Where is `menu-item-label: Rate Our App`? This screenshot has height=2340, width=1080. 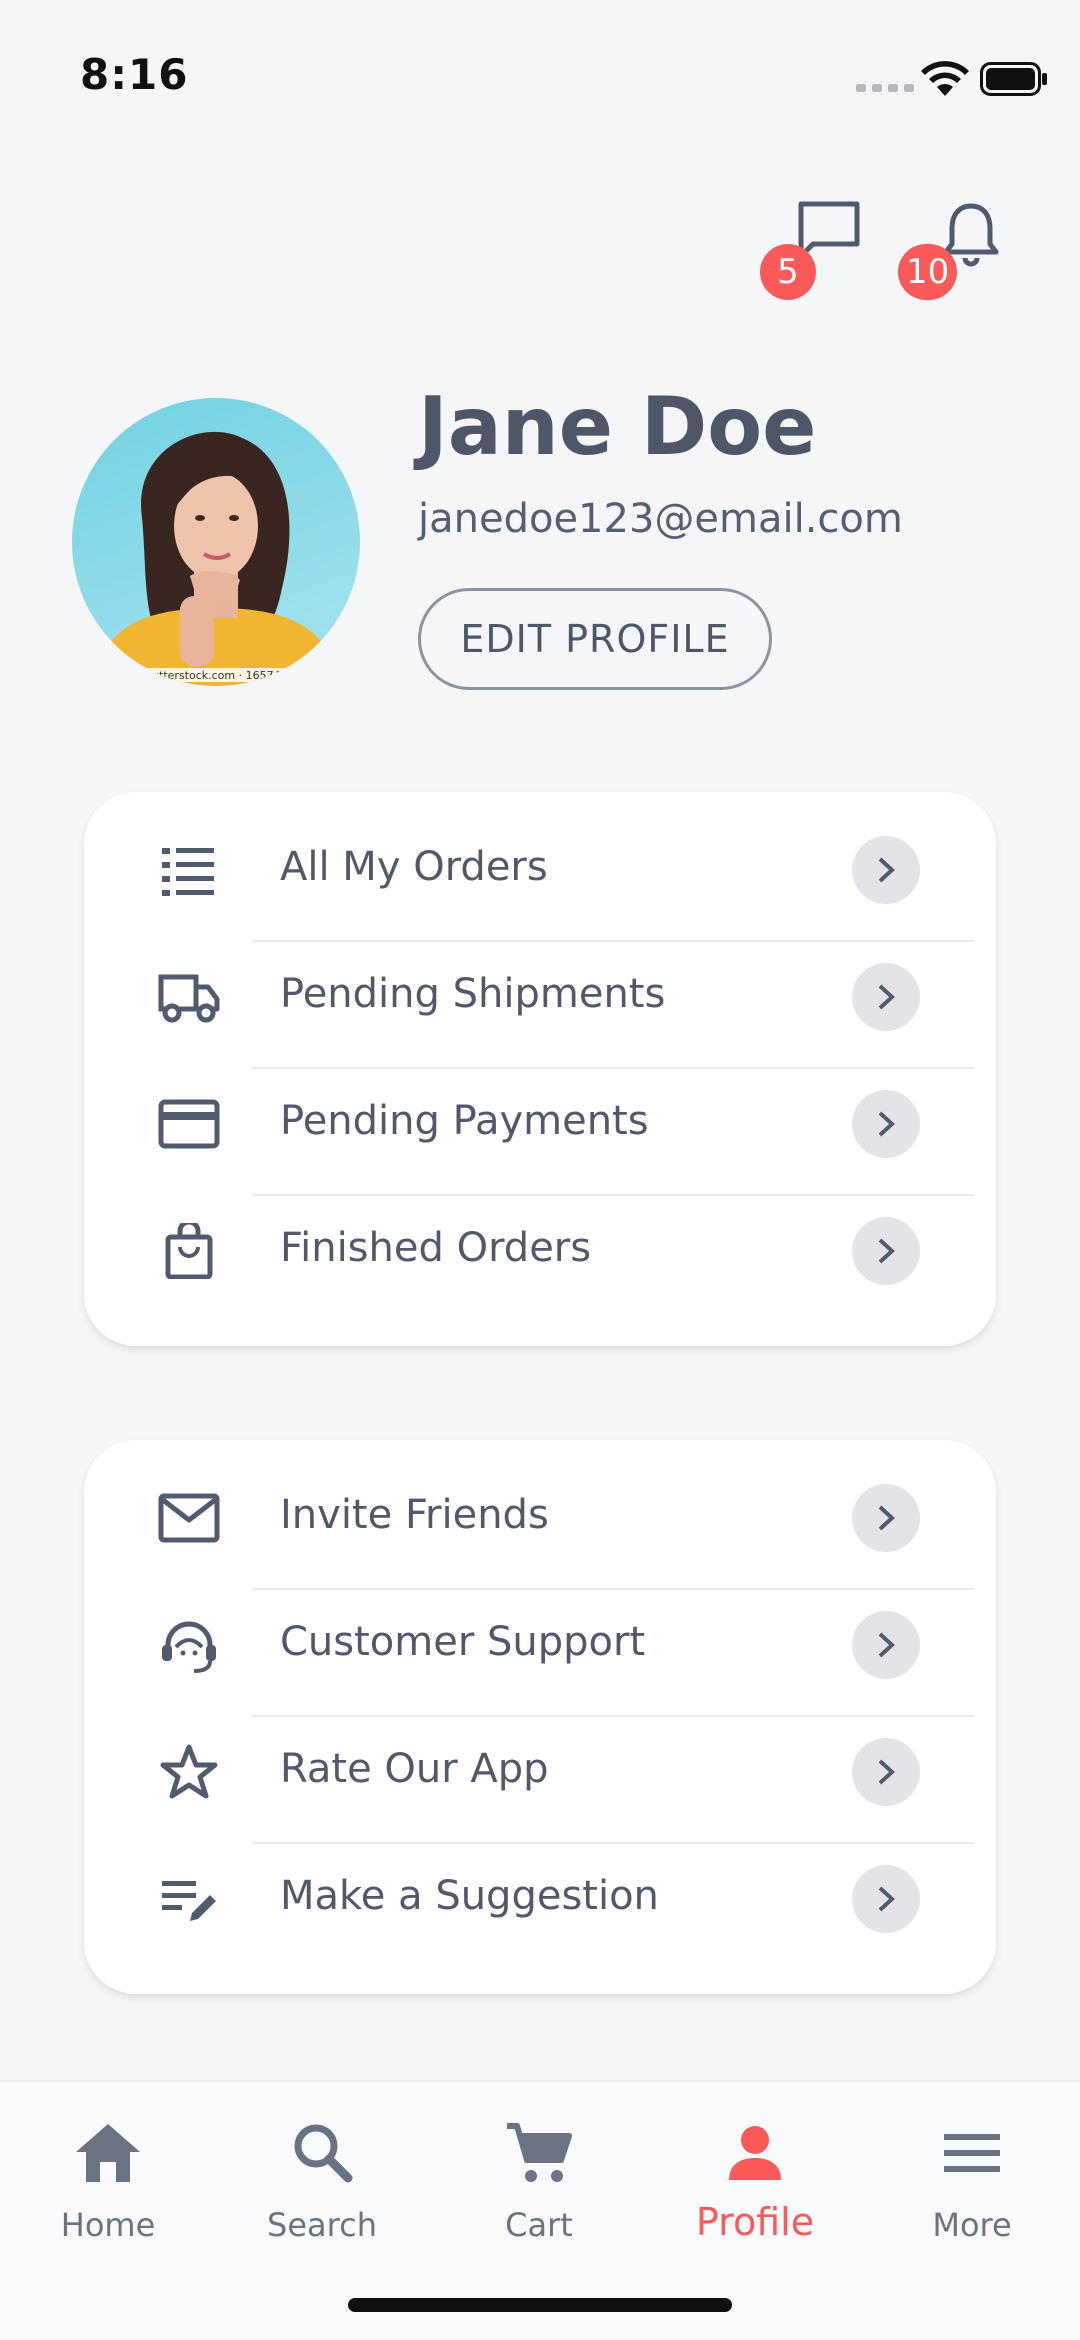
menu-item-label: Rate Our App is located at coordinates (414, 1769).